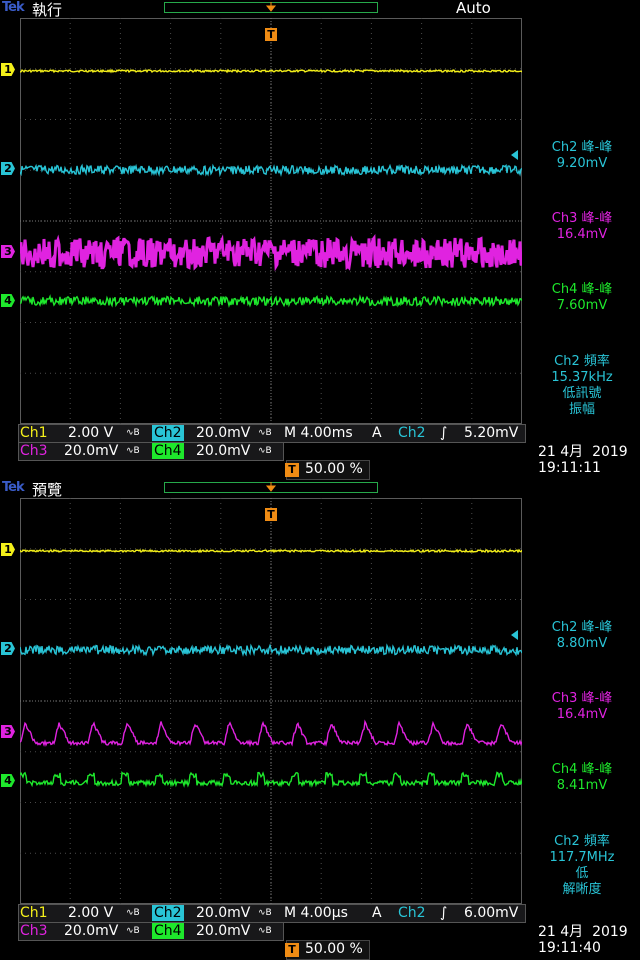 The width and height of the screenshot is (640, 960). What do you see at coordinates (569, 468) in the screenshot?
I see `time: 19:11:11` at bounding box center [569, 468].